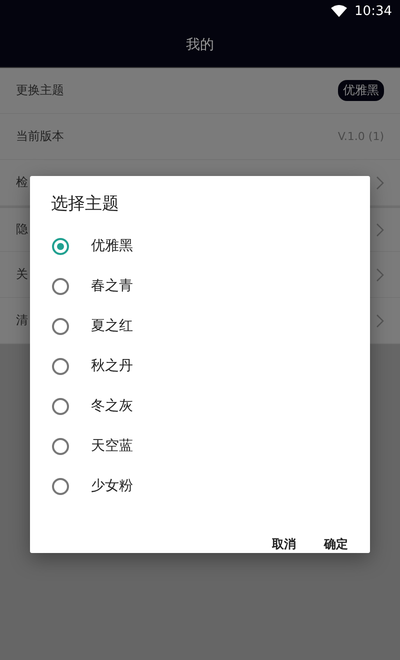  What do you see at coordinates (200, 326) in the screenshot?
I see `theme-option: 夏之红` at bounding box center [200, 326].